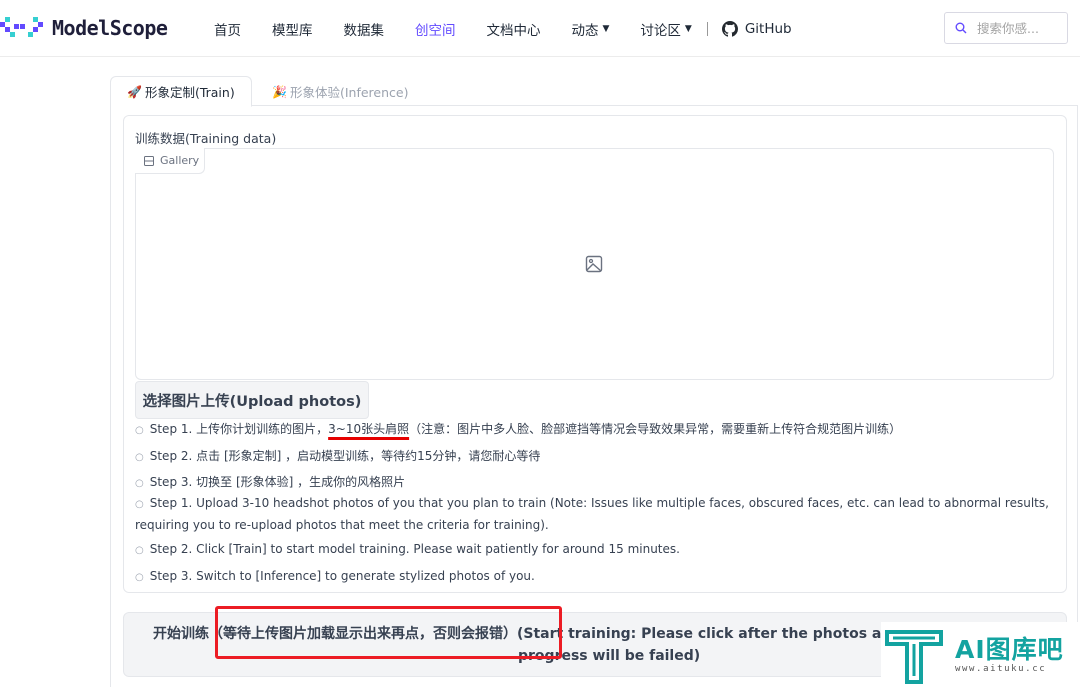 The height and width of the screenshot is (687, 1080). Describe the element at coordinates (180, 160) in the screenshot. I see `gallery-chip-label: Gallery` at that location.